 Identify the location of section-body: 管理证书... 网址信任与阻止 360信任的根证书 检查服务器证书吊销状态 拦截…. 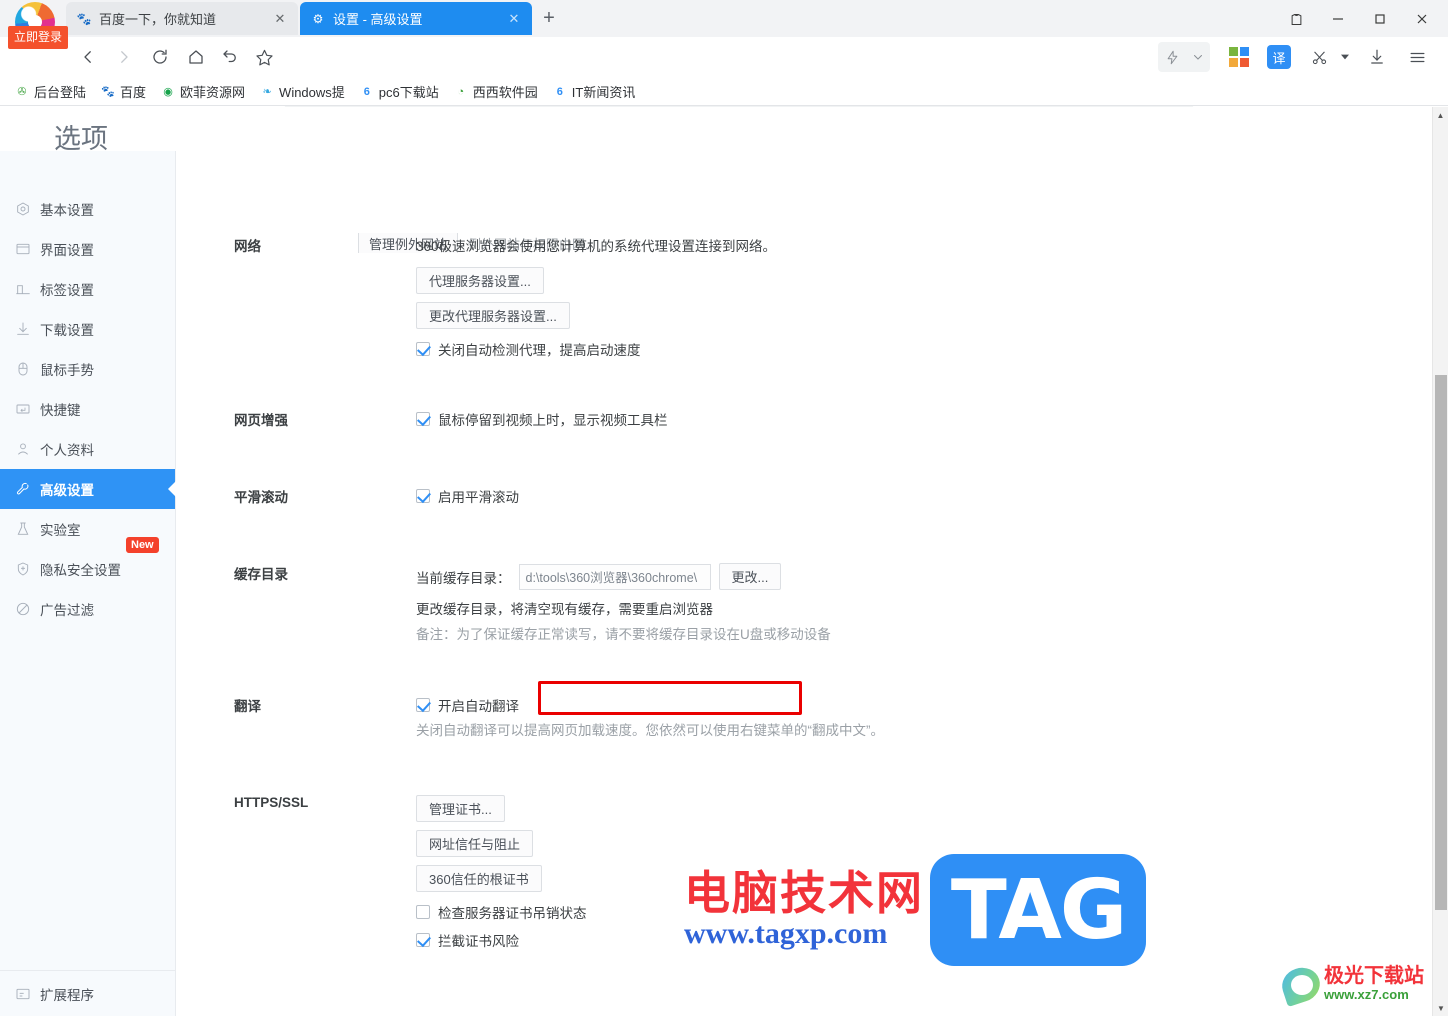
(501, 872).